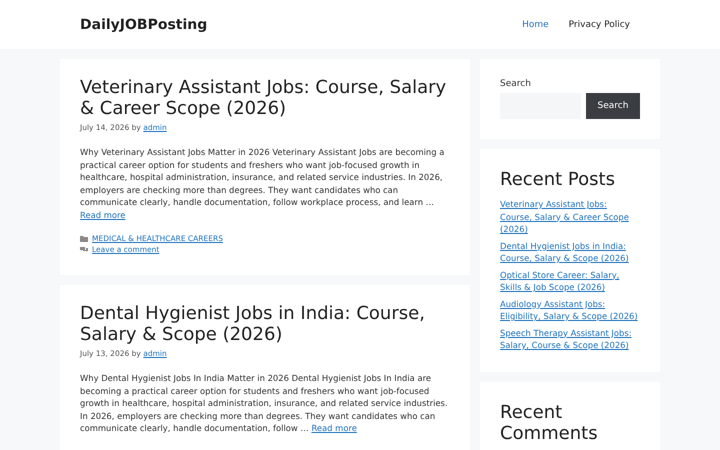 The height and width of the screenshot is (450, 720). I want to click on nav-link: Home, so click(535, 25).